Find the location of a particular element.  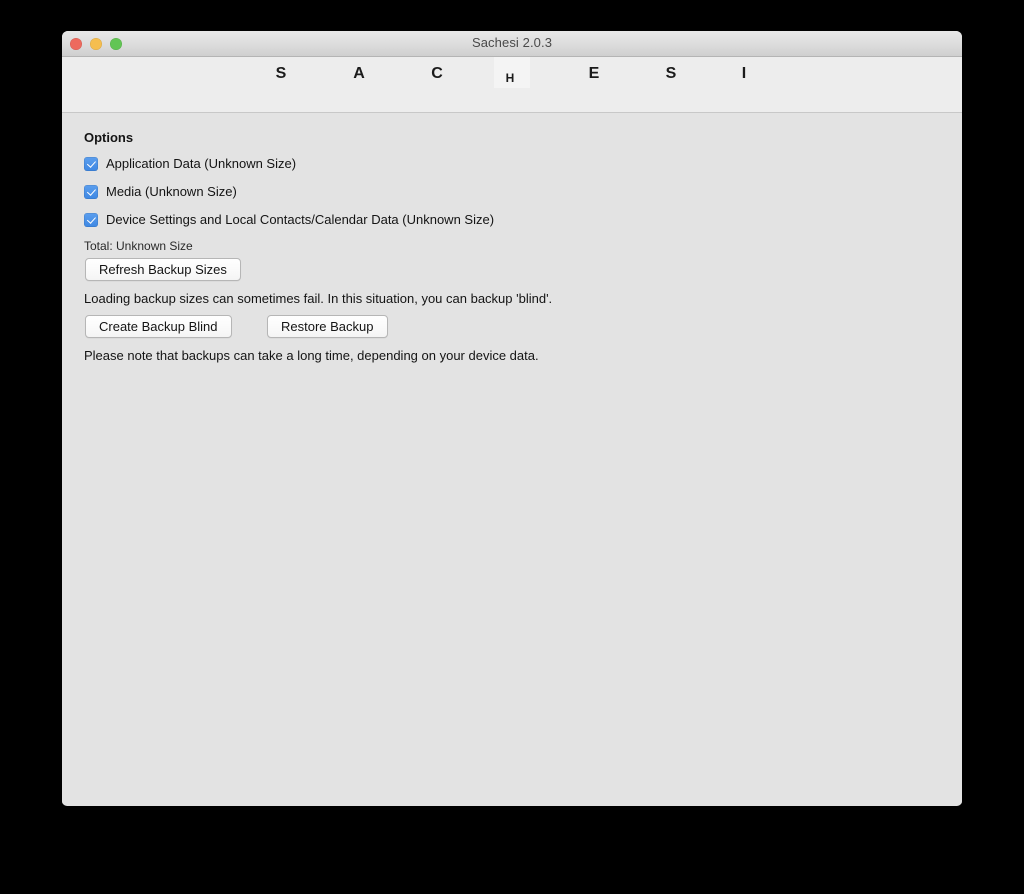

brand-letter-c-2: C is located at coordinates (437, 73).